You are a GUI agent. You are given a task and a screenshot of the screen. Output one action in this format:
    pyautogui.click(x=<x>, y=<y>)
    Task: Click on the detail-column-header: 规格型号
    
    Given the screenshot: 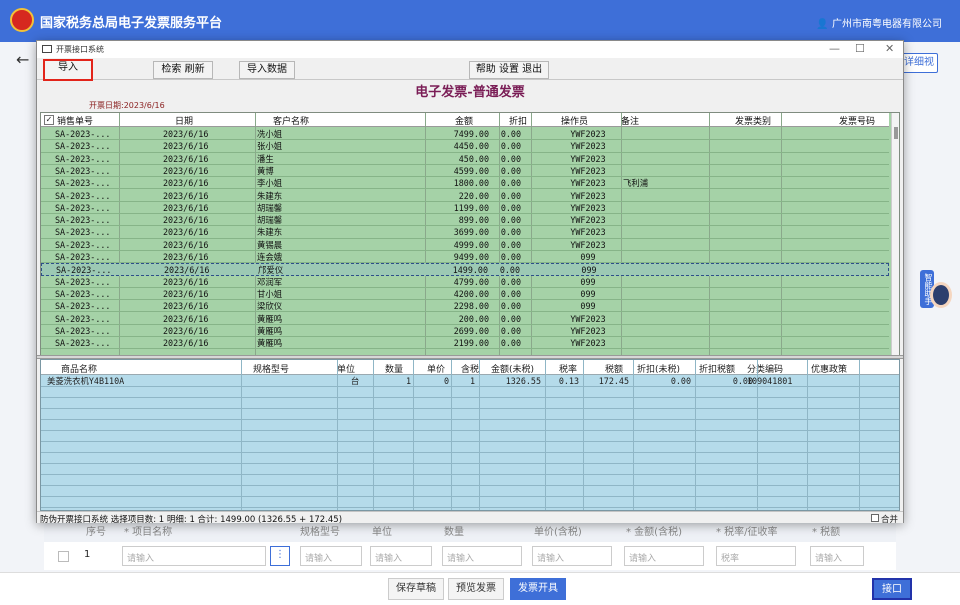 What is the action you would take?
    pyautogui.click(x=271, y=368)
    